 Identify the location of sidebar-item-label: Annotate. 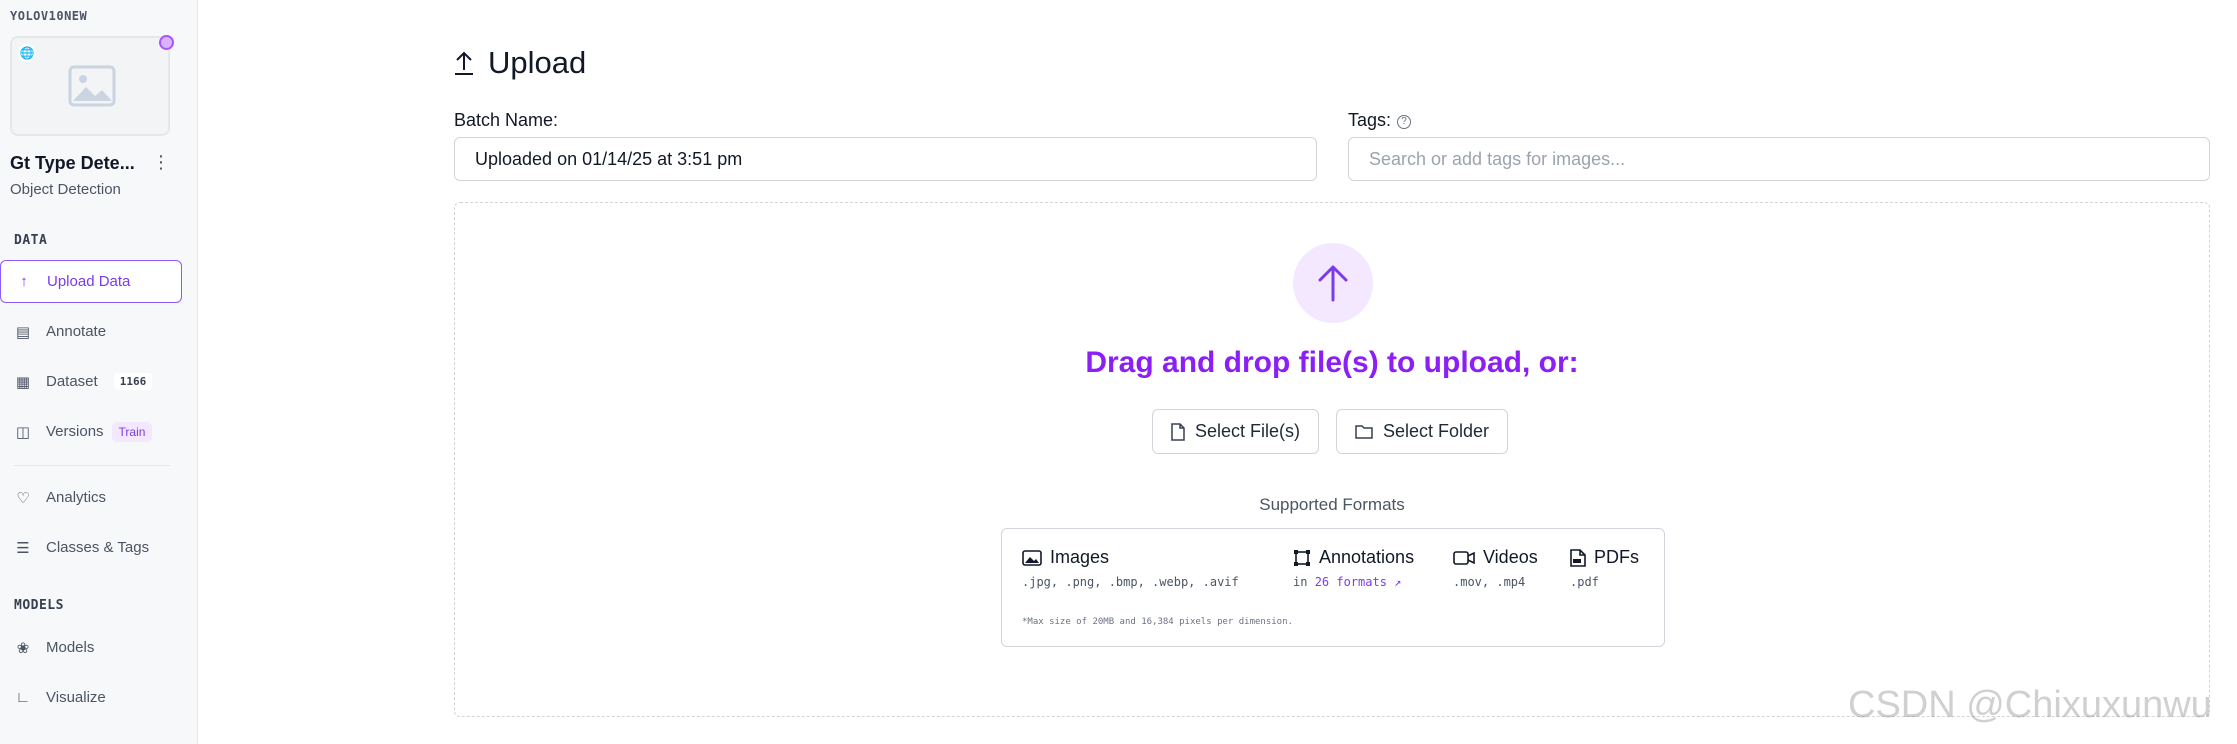
(76, 331).